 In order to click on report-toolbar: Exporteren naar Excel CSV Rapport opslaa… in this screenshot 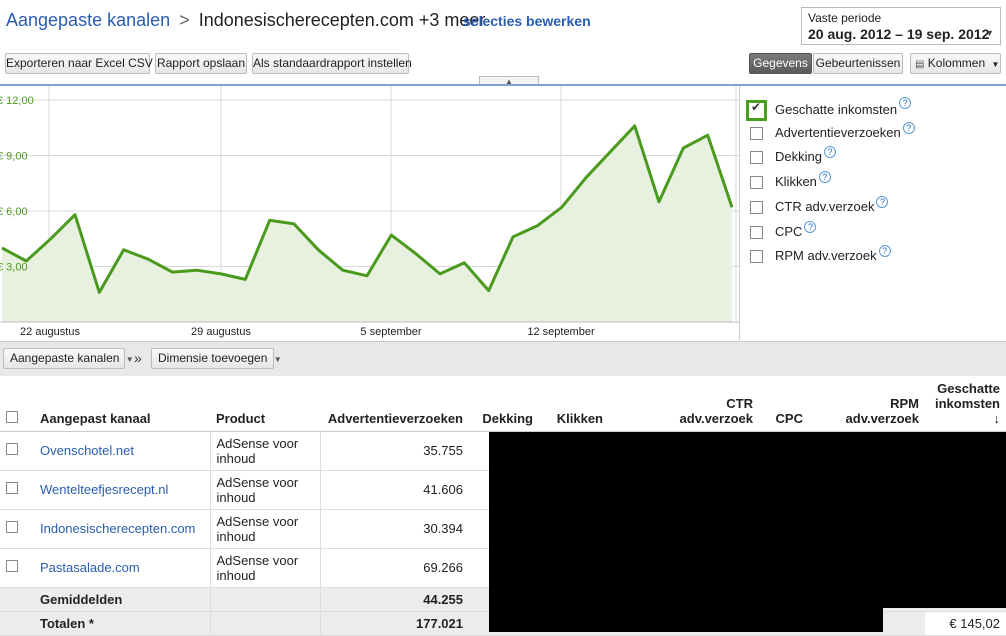, I will do `click(503, 64)`.